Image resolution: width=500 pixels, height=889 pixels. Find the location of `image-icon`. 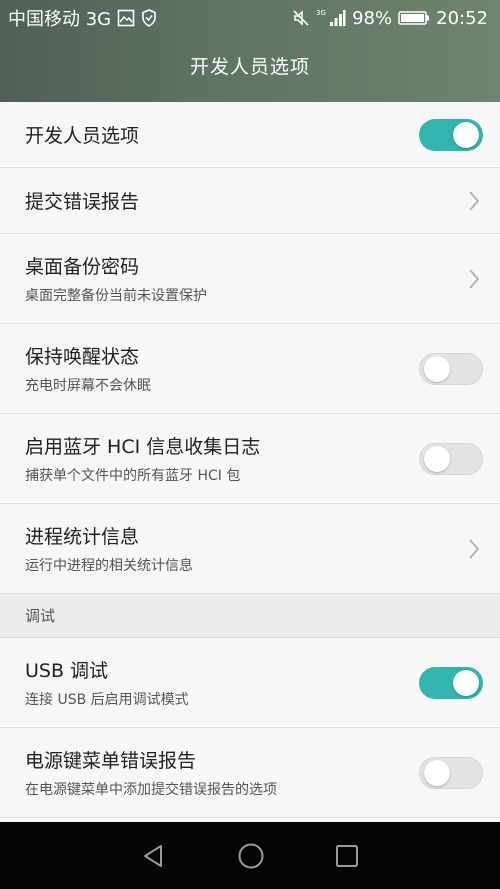

image-icon is located at coordinates (126, 18).